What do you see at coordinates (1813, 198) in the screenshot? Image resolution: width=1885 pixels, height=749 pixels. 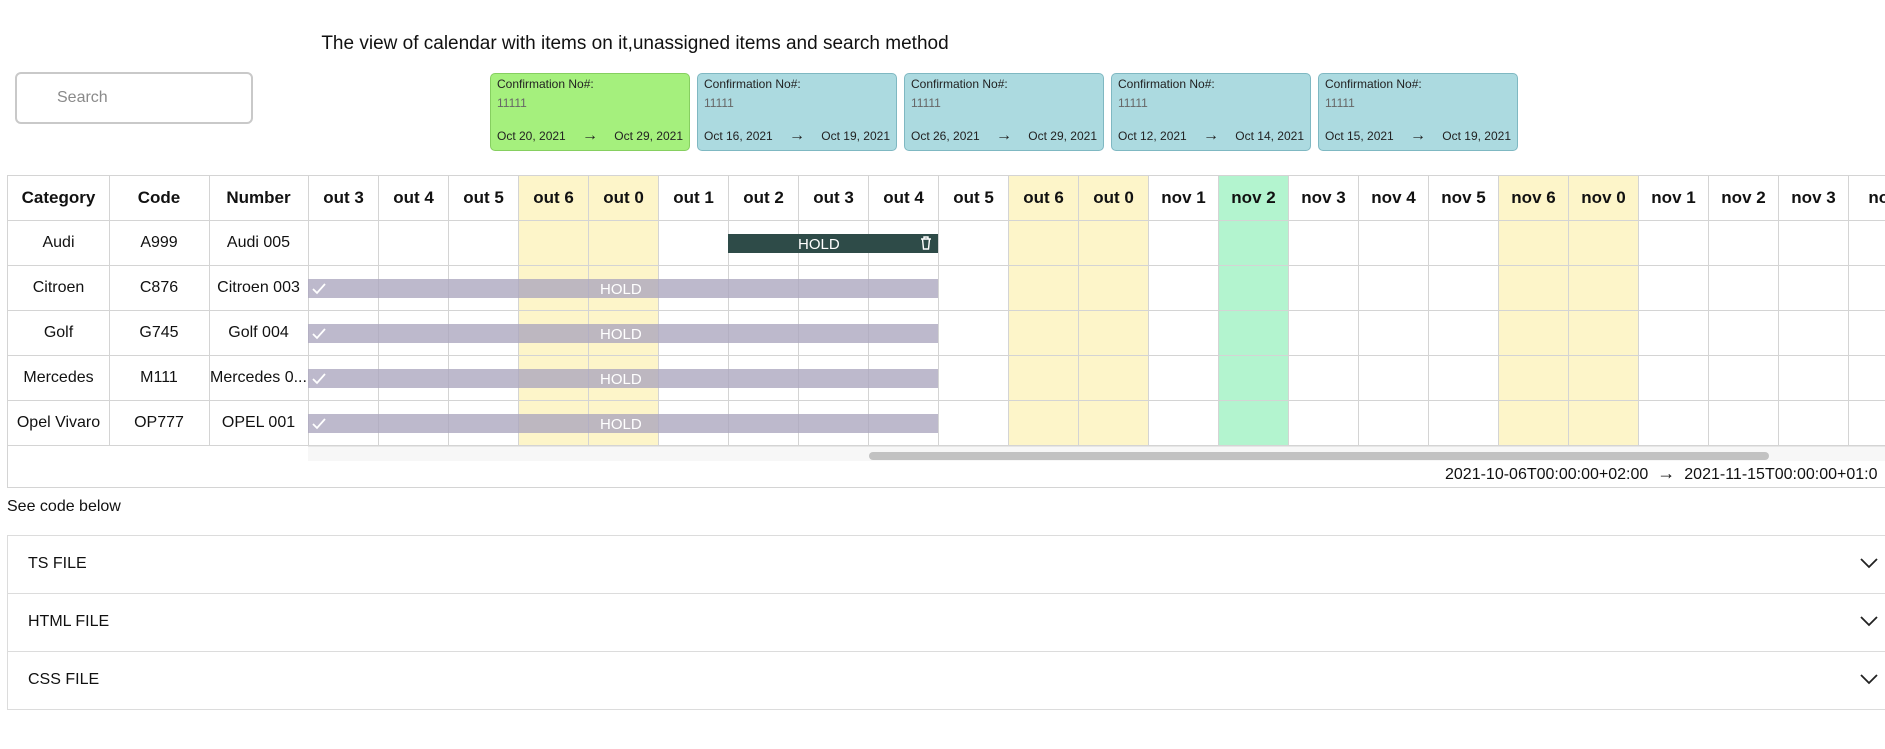 I see `day-header: nov 3` at bounding box center [1813, 198].